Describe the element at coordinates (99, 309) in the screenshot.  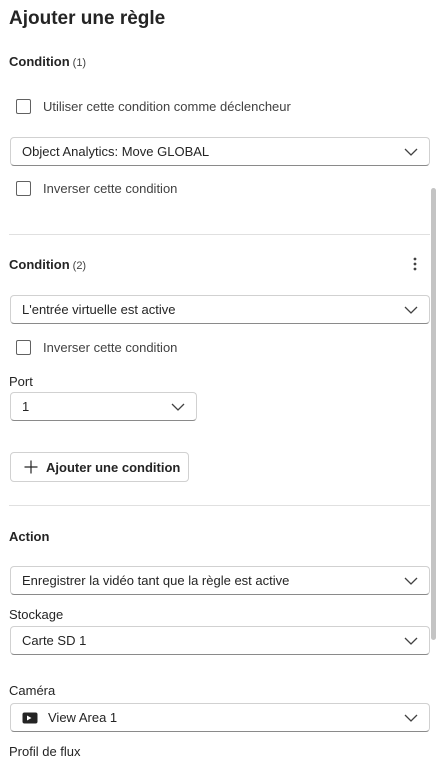
I see `condition-2-select-value: L'entrée virtuelle est active` at that location.